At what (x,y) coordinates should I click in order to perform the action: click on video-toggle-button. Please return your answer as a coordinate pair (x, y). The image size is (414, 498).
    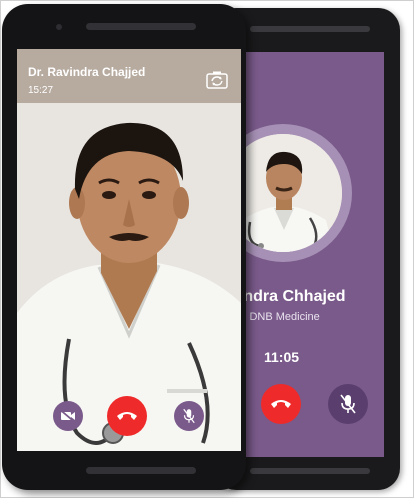
    Looking at the image, I should click on (68, 416).